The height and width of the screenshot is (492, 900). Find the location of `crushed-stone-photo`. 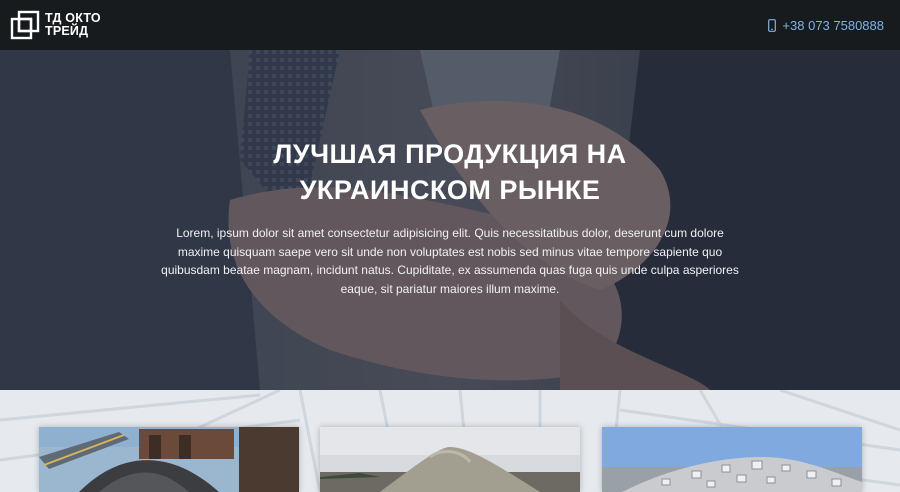

crushed-stone-photo is located at coordinates (732, 459).